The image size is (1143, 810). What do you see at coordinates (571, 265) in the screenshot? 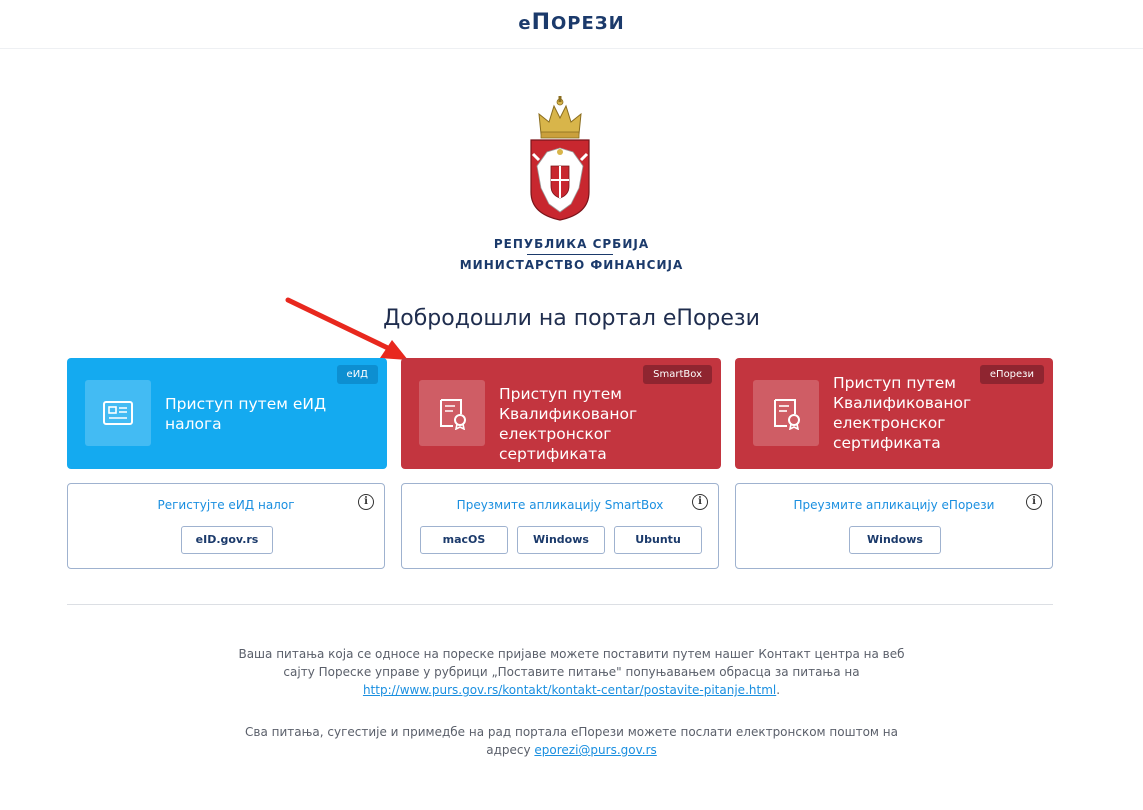
I see `org-name-ministry: Министарство финансија` at bounding box center [571, 265].